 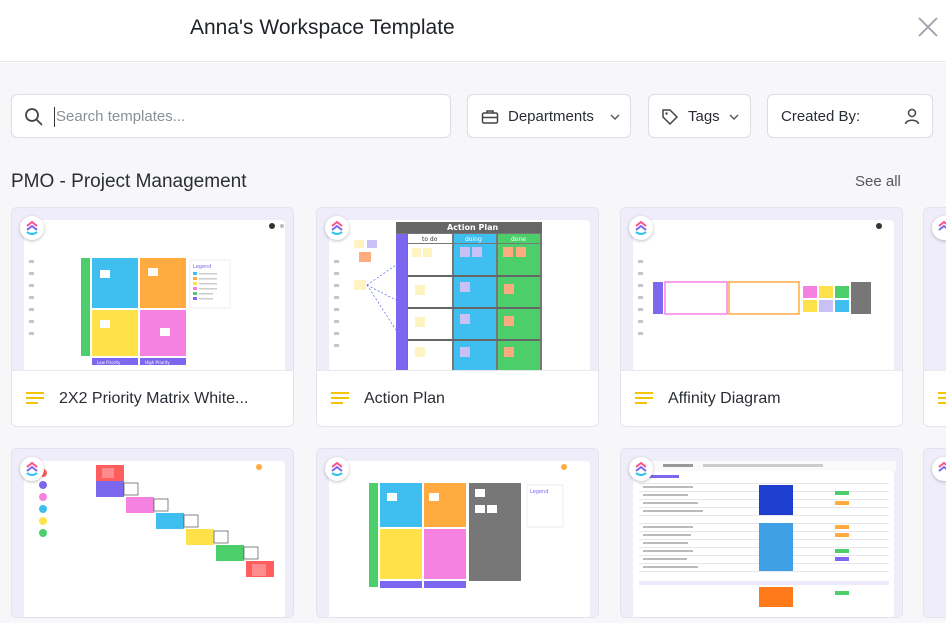 I want to click on staircase-preview, so click(x=156, y=520).